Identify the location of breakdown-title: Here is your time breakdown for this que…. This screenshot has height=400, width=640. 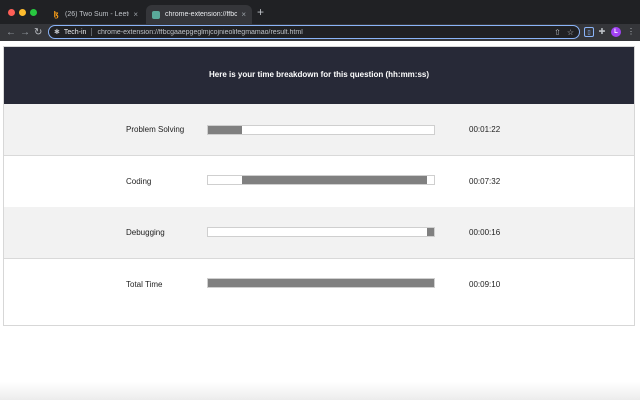
(319, 74).